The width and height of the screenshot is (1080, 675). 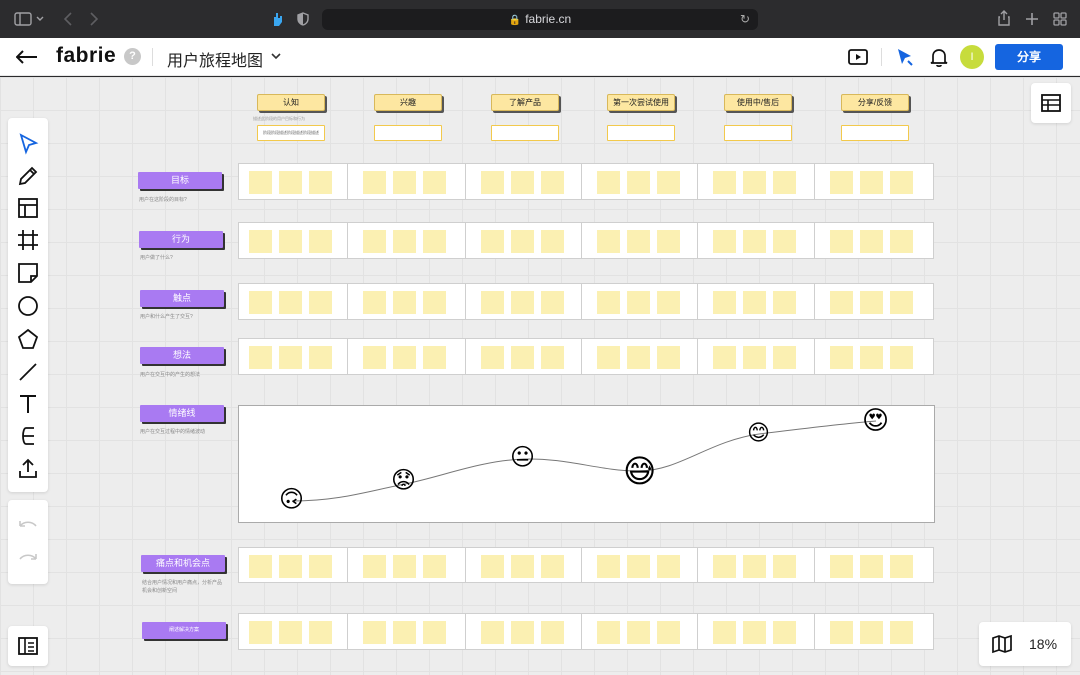 What do you see at coordinates (758, 102) in the screenshot?
I see `stage-header: 使用中/售后` at bounding box center [758, 102].